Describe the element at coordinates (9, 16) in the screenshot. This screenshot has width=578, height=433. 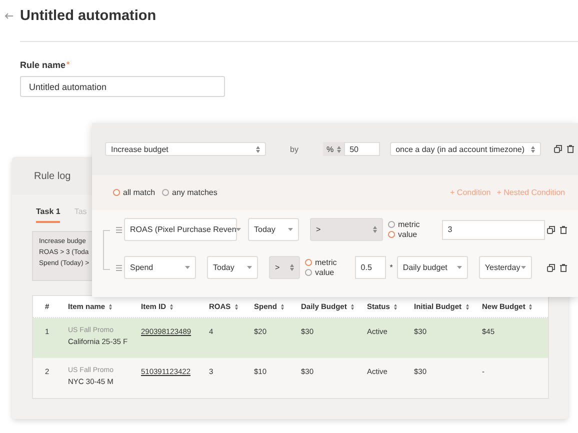
I see `back-arrow-icon` at that location.